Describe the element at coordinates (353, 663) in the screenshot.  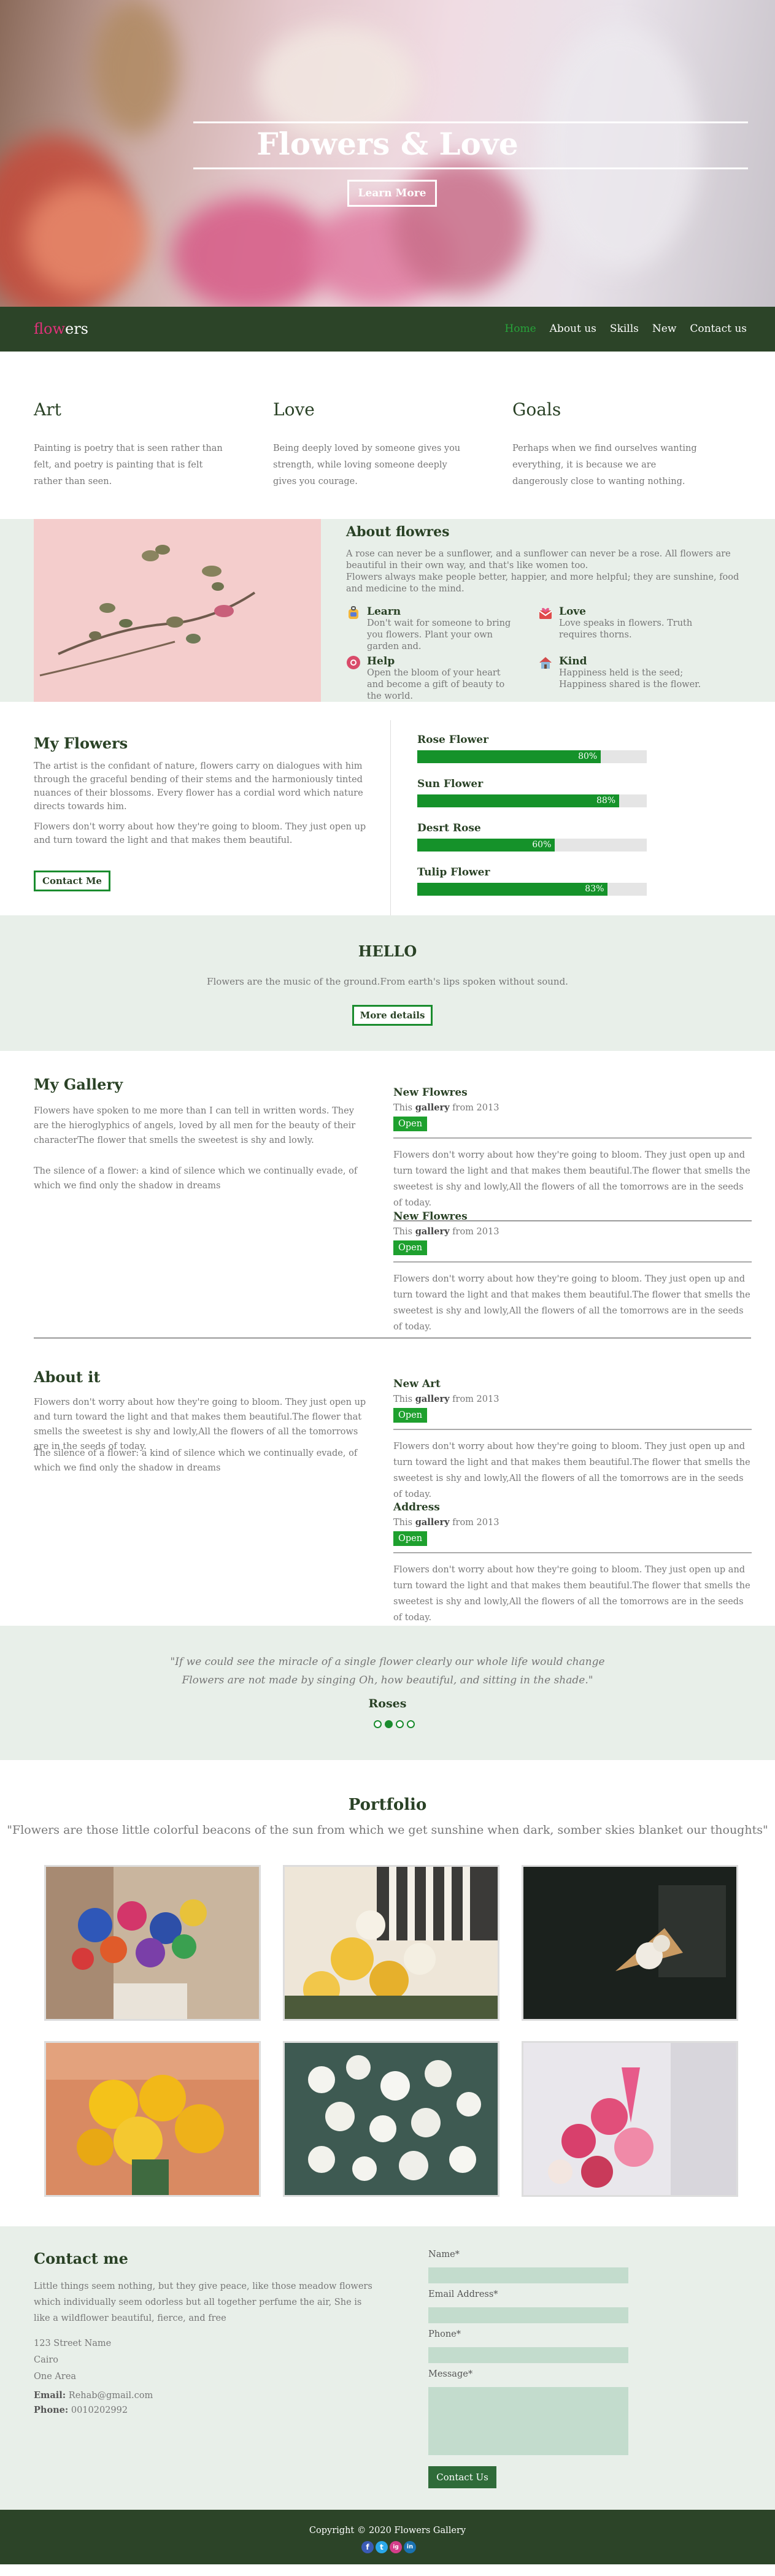
I see `help-icon` at that location.